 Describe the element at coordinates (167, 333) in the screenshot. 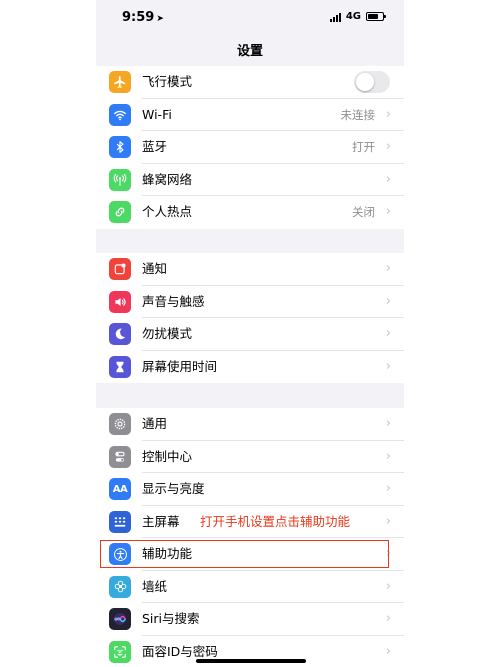

I see `row-label: 勿扰模式` at that location.